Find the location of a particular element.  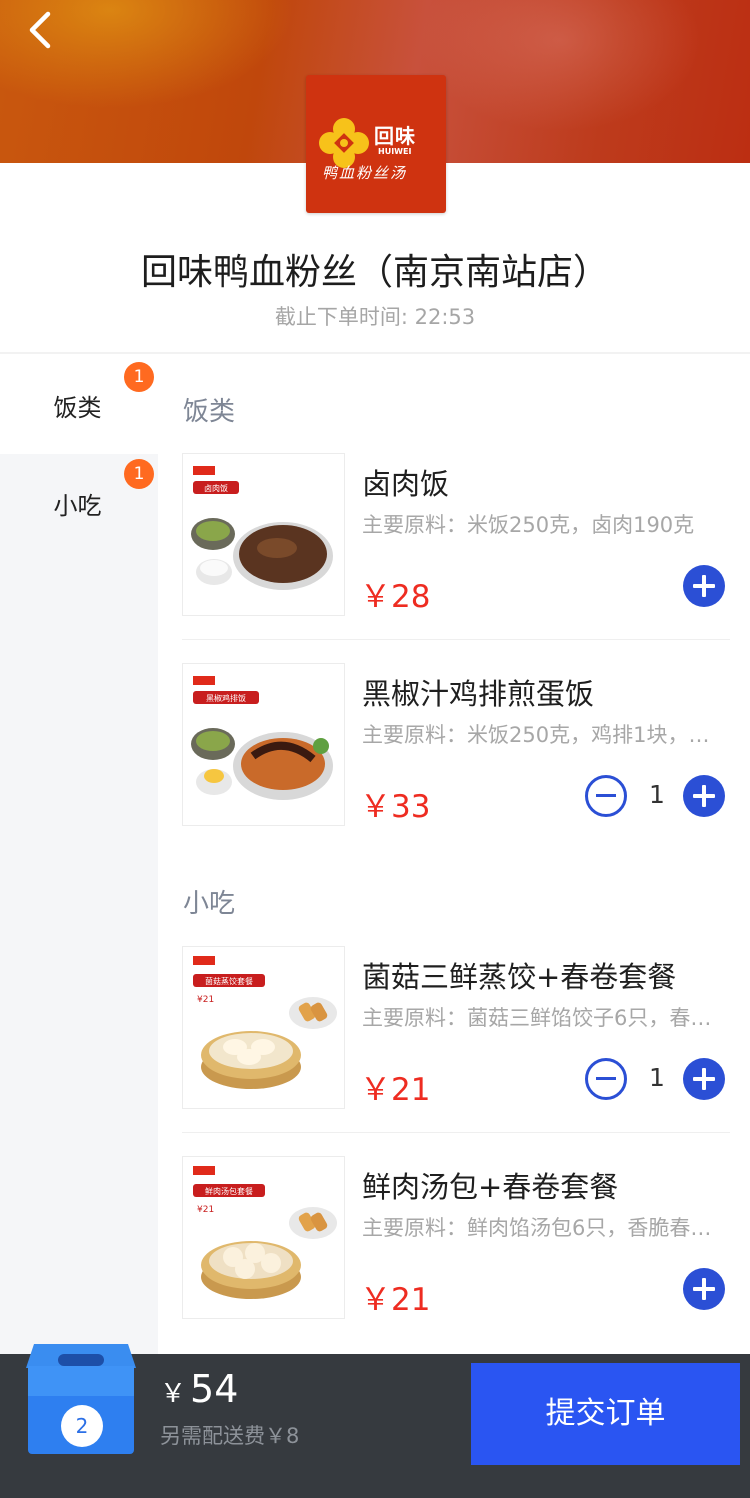

order-deadline: 截止下单时间: 22:53 is located at coordinates (375, 317).